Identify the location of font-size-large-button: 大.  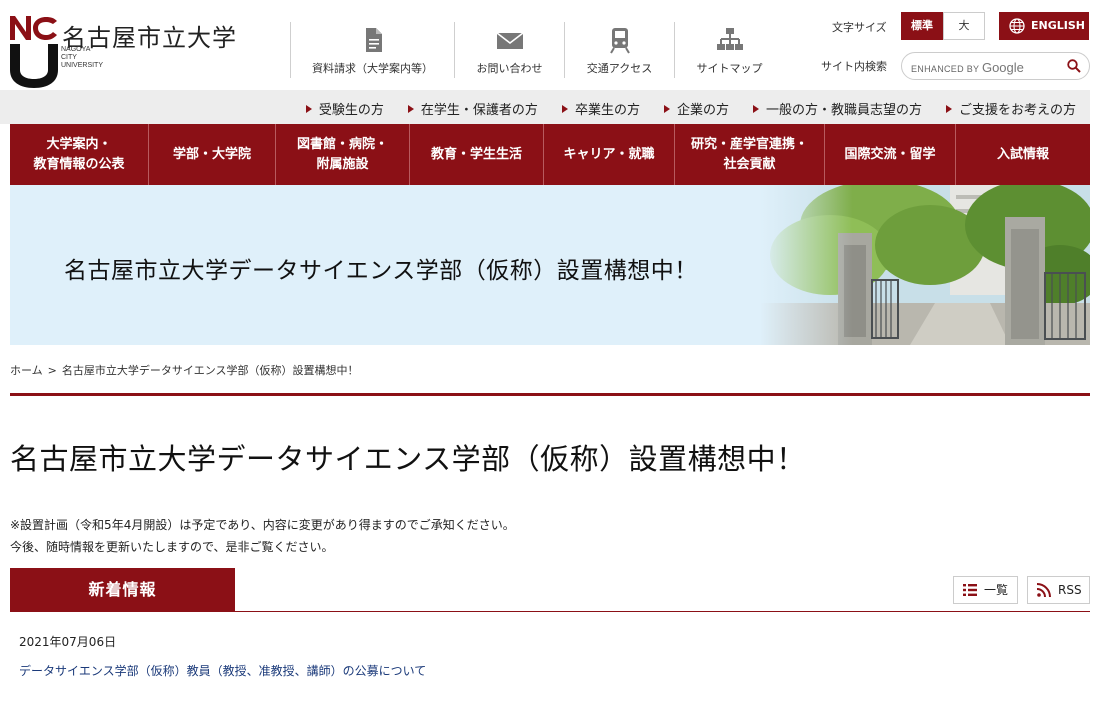
(964, 26).